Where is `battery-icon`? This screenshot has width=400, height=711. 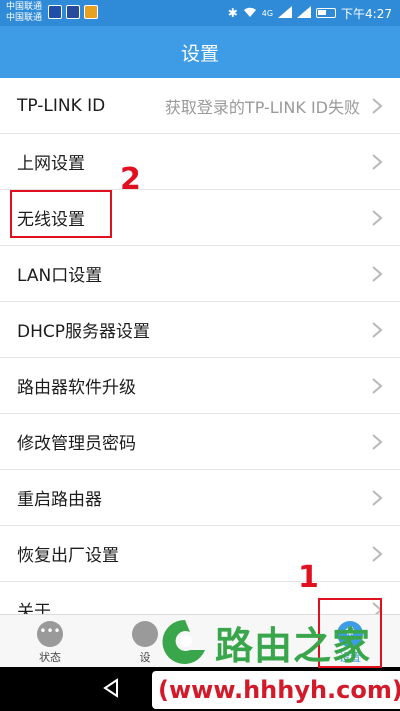
battery-icon is located at coordinates (326, 13).